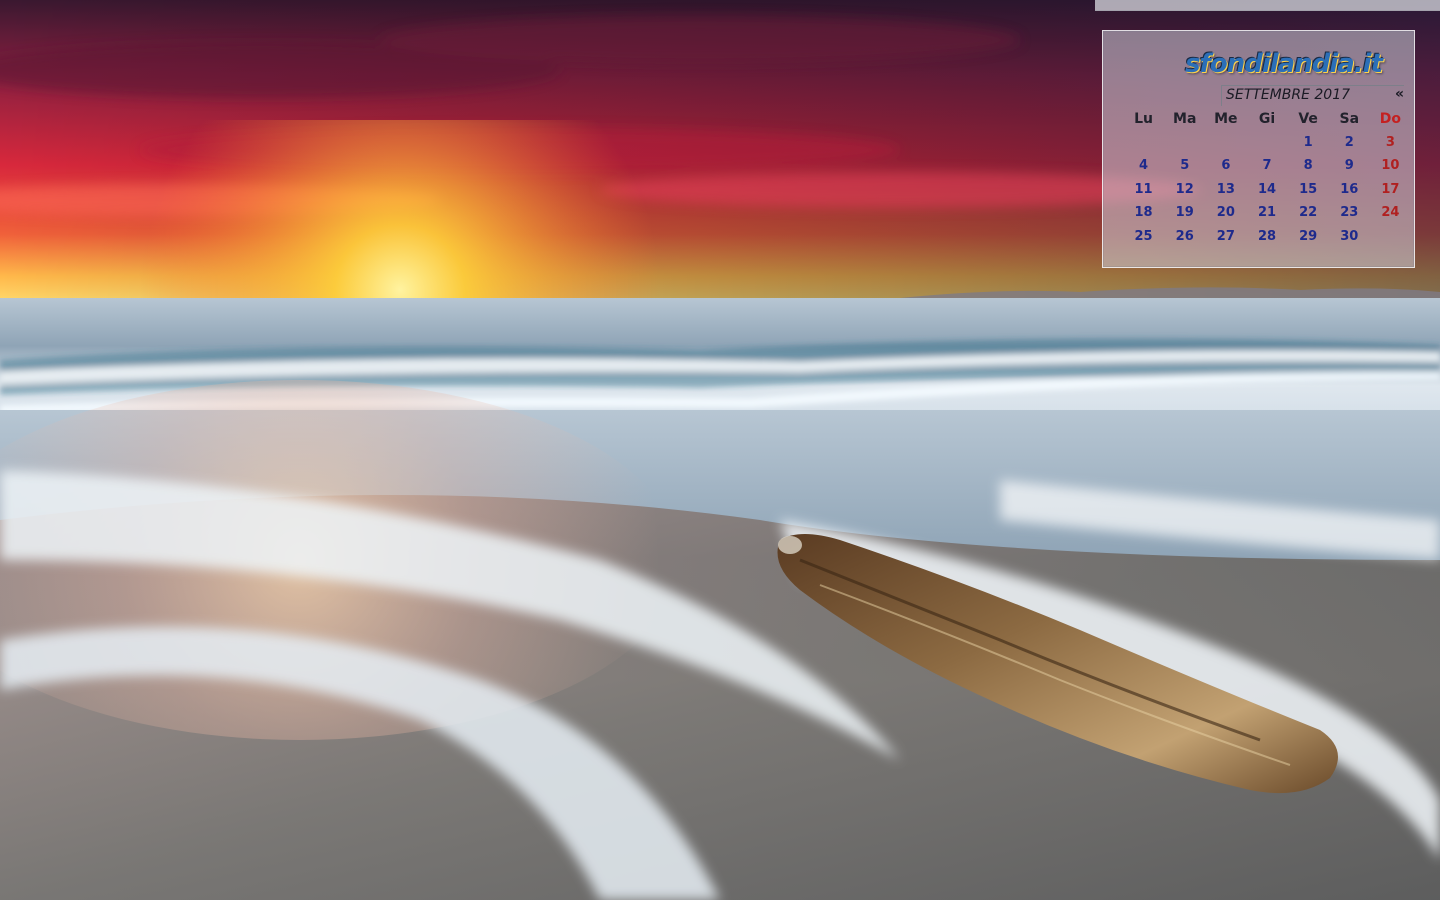 The image size is (1440, 900). I want to click on day-cell: 8, so click(1308, 166).